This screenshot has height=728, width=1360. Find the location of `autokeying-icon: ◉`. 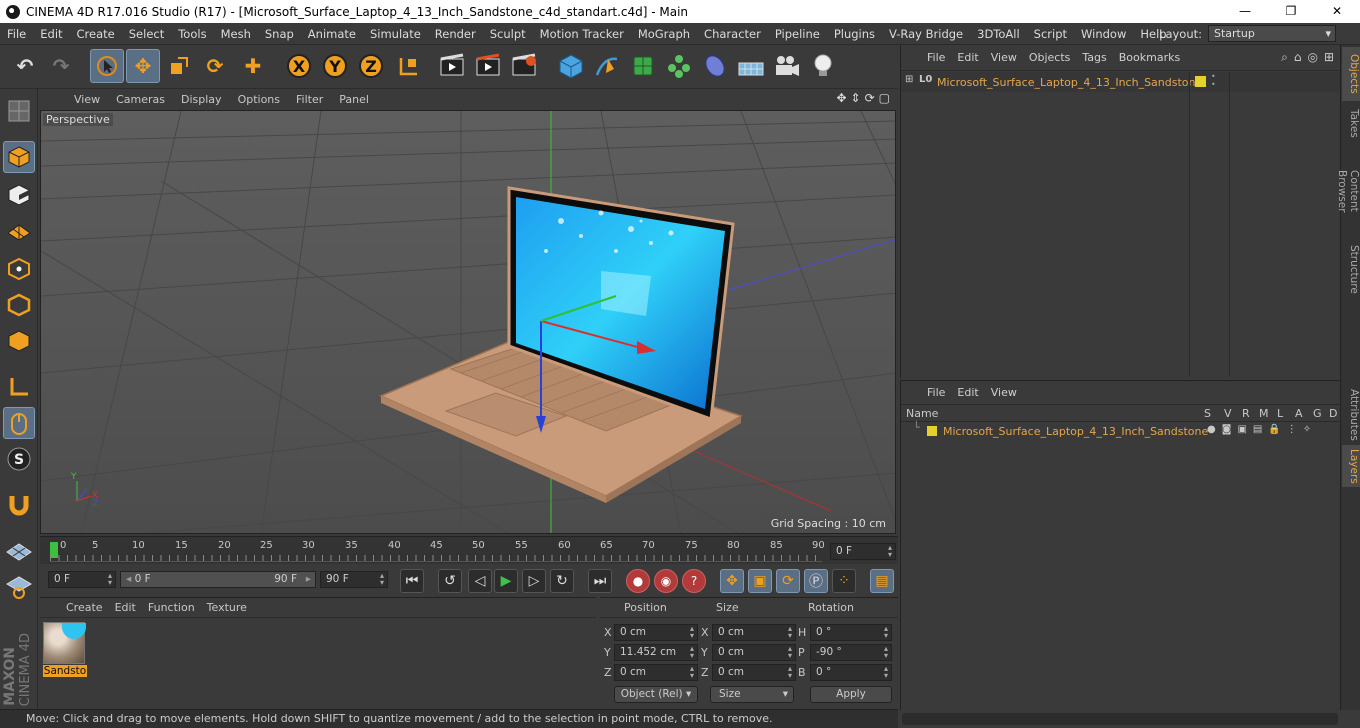

autokeying-icon: ◉ is located at coordinates (666, 581).